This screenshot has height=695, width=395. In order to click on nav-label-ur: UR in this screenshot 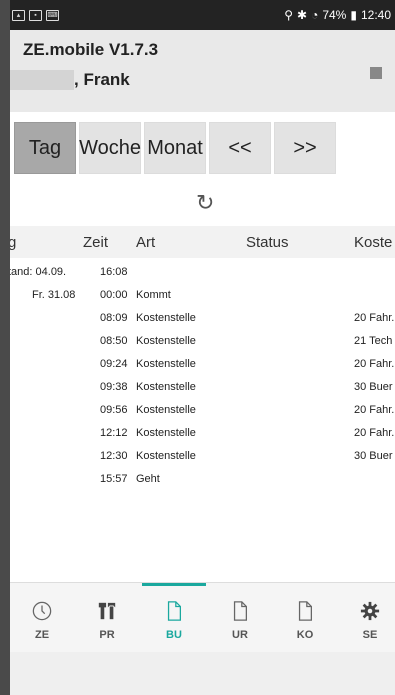, I will do `click(240, 635)`.